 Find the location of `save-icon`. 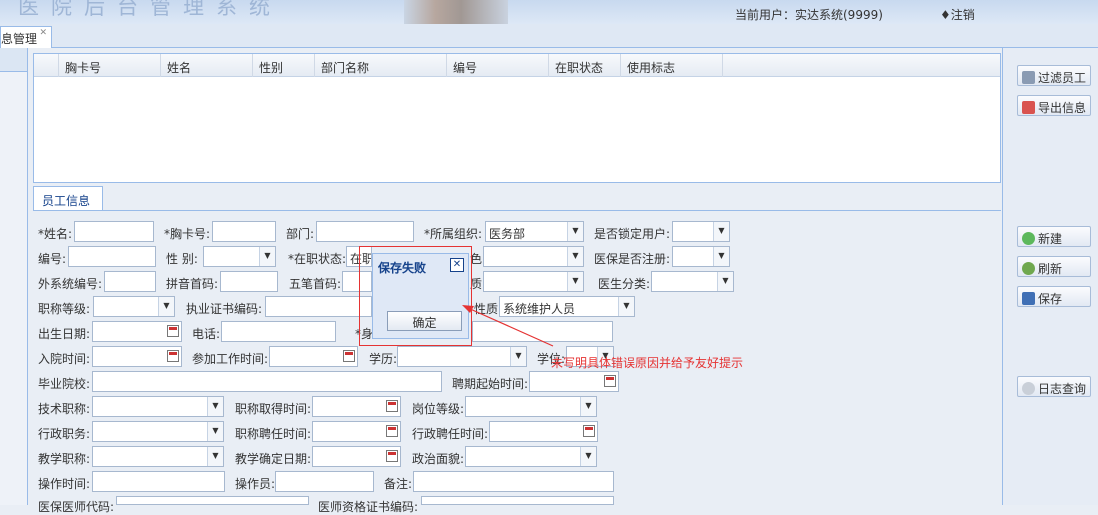

save-icon is located at coordinates (1028, 298).